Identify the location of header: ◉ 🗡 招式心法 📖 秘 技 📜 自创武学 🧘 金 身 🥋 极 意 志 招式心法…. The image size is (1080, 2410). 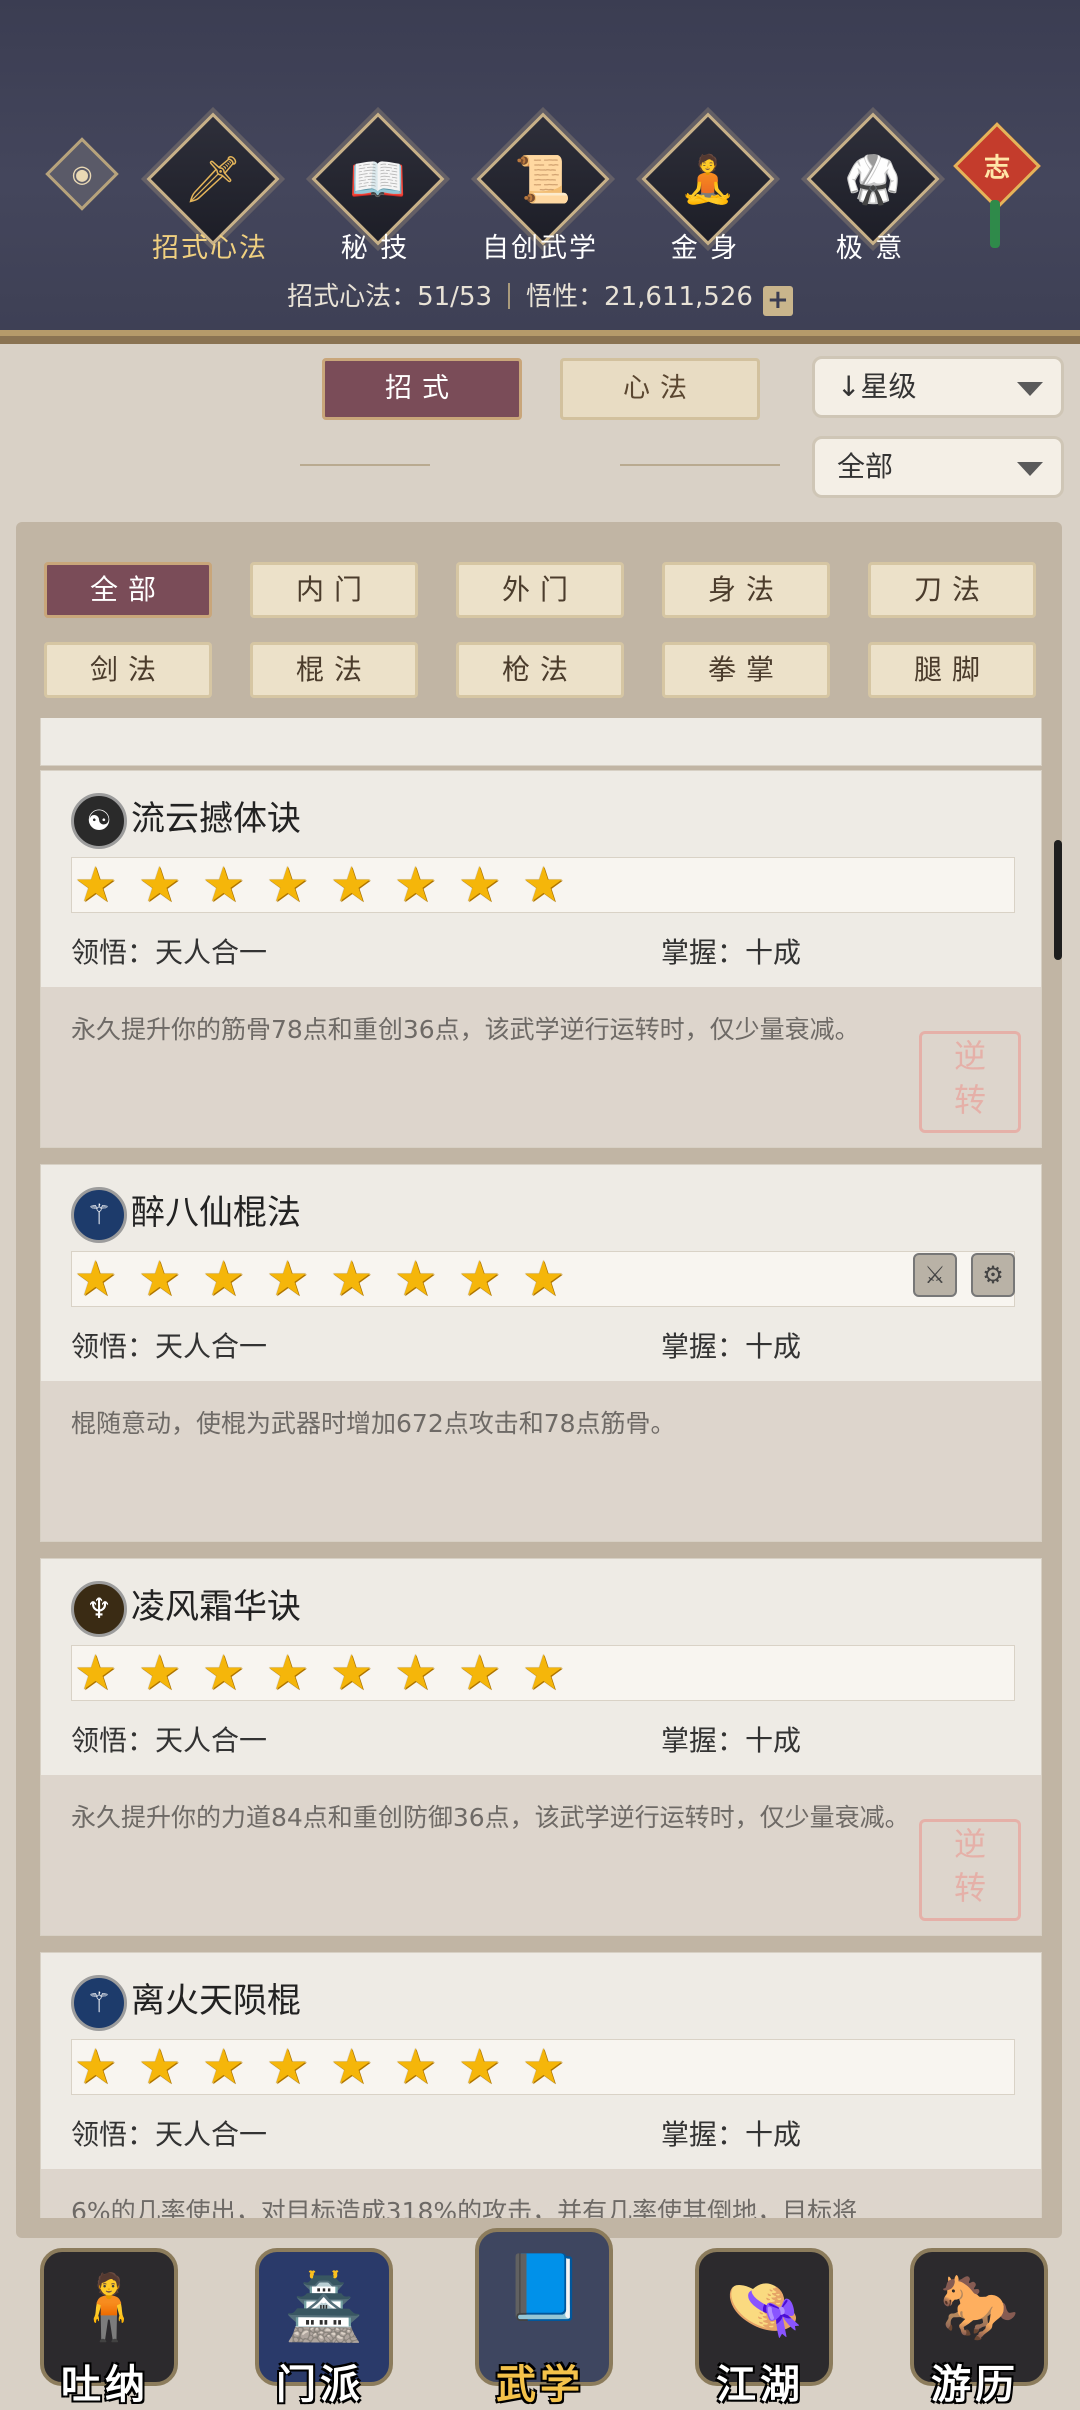
(540, 172).